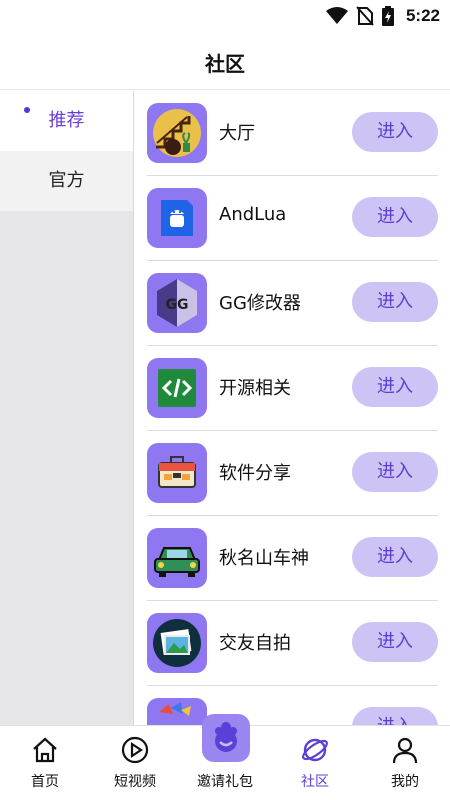 Image resolution: width=450 pixels, height=800 pixels. Describe the element at coordinates (177, 133) in the screenshot. I see `staircase-icon` at that location.